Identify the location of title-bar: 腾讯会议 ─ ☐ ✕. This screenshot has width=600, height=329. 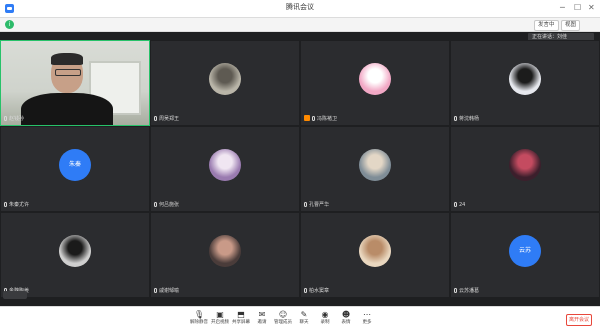
(300, 9).